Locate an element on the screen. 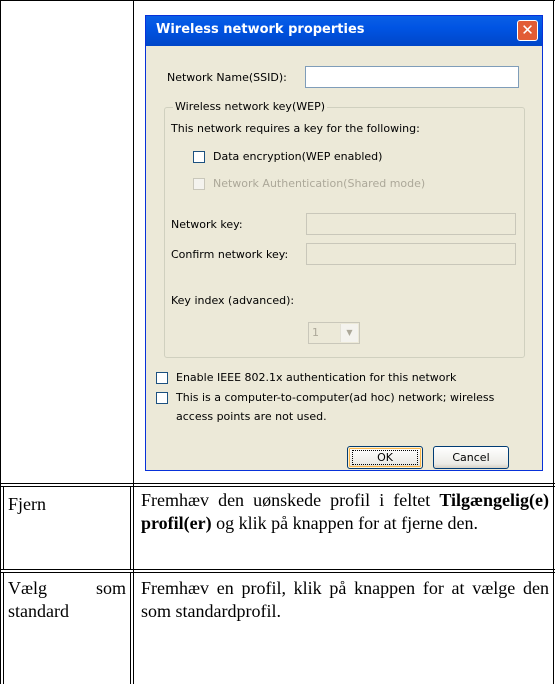 Image resolution: width=555 pixels, height=684 pixels. cancel-button-label: Cancel is located at coordinates (471, 457).